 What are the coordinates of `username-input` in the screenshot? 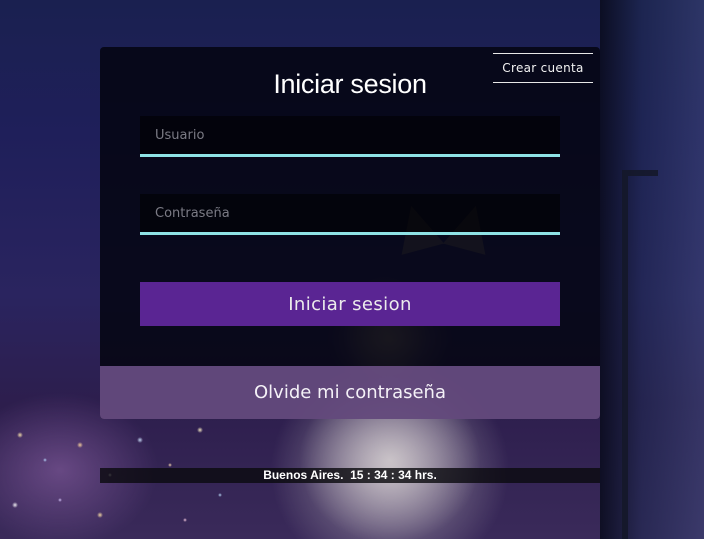 It's located at (350, 135).